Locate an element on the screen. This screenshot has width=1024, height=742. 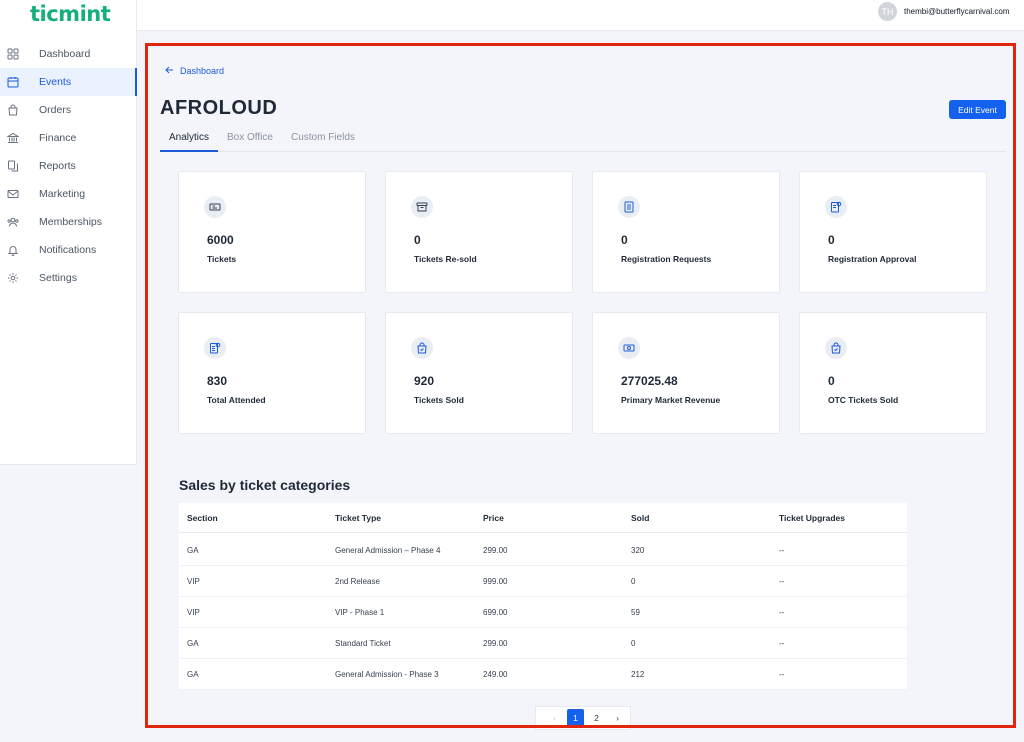
sidebar-item-label: Notifications is located at coordinates (68, 250).